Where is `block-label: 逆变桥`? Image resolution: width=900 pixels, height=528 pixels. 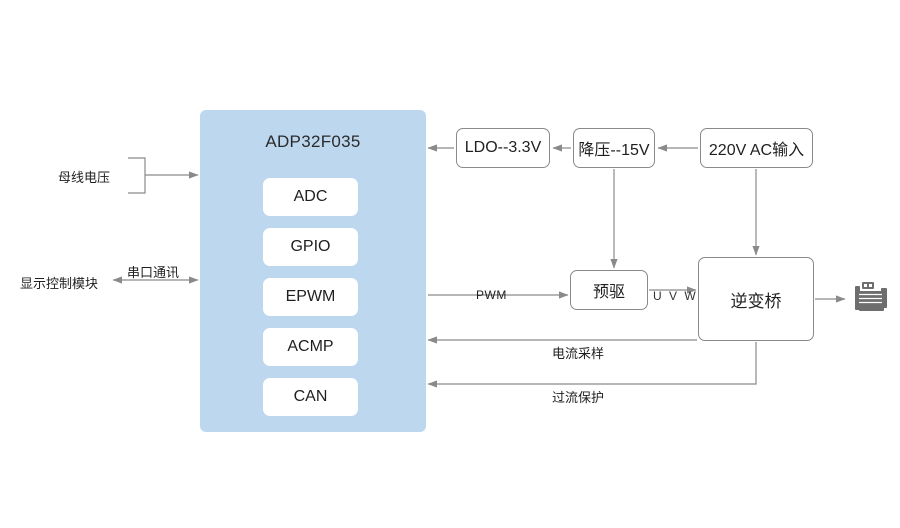 block-label: 逆变桥 is located at coordinates (756, 301).